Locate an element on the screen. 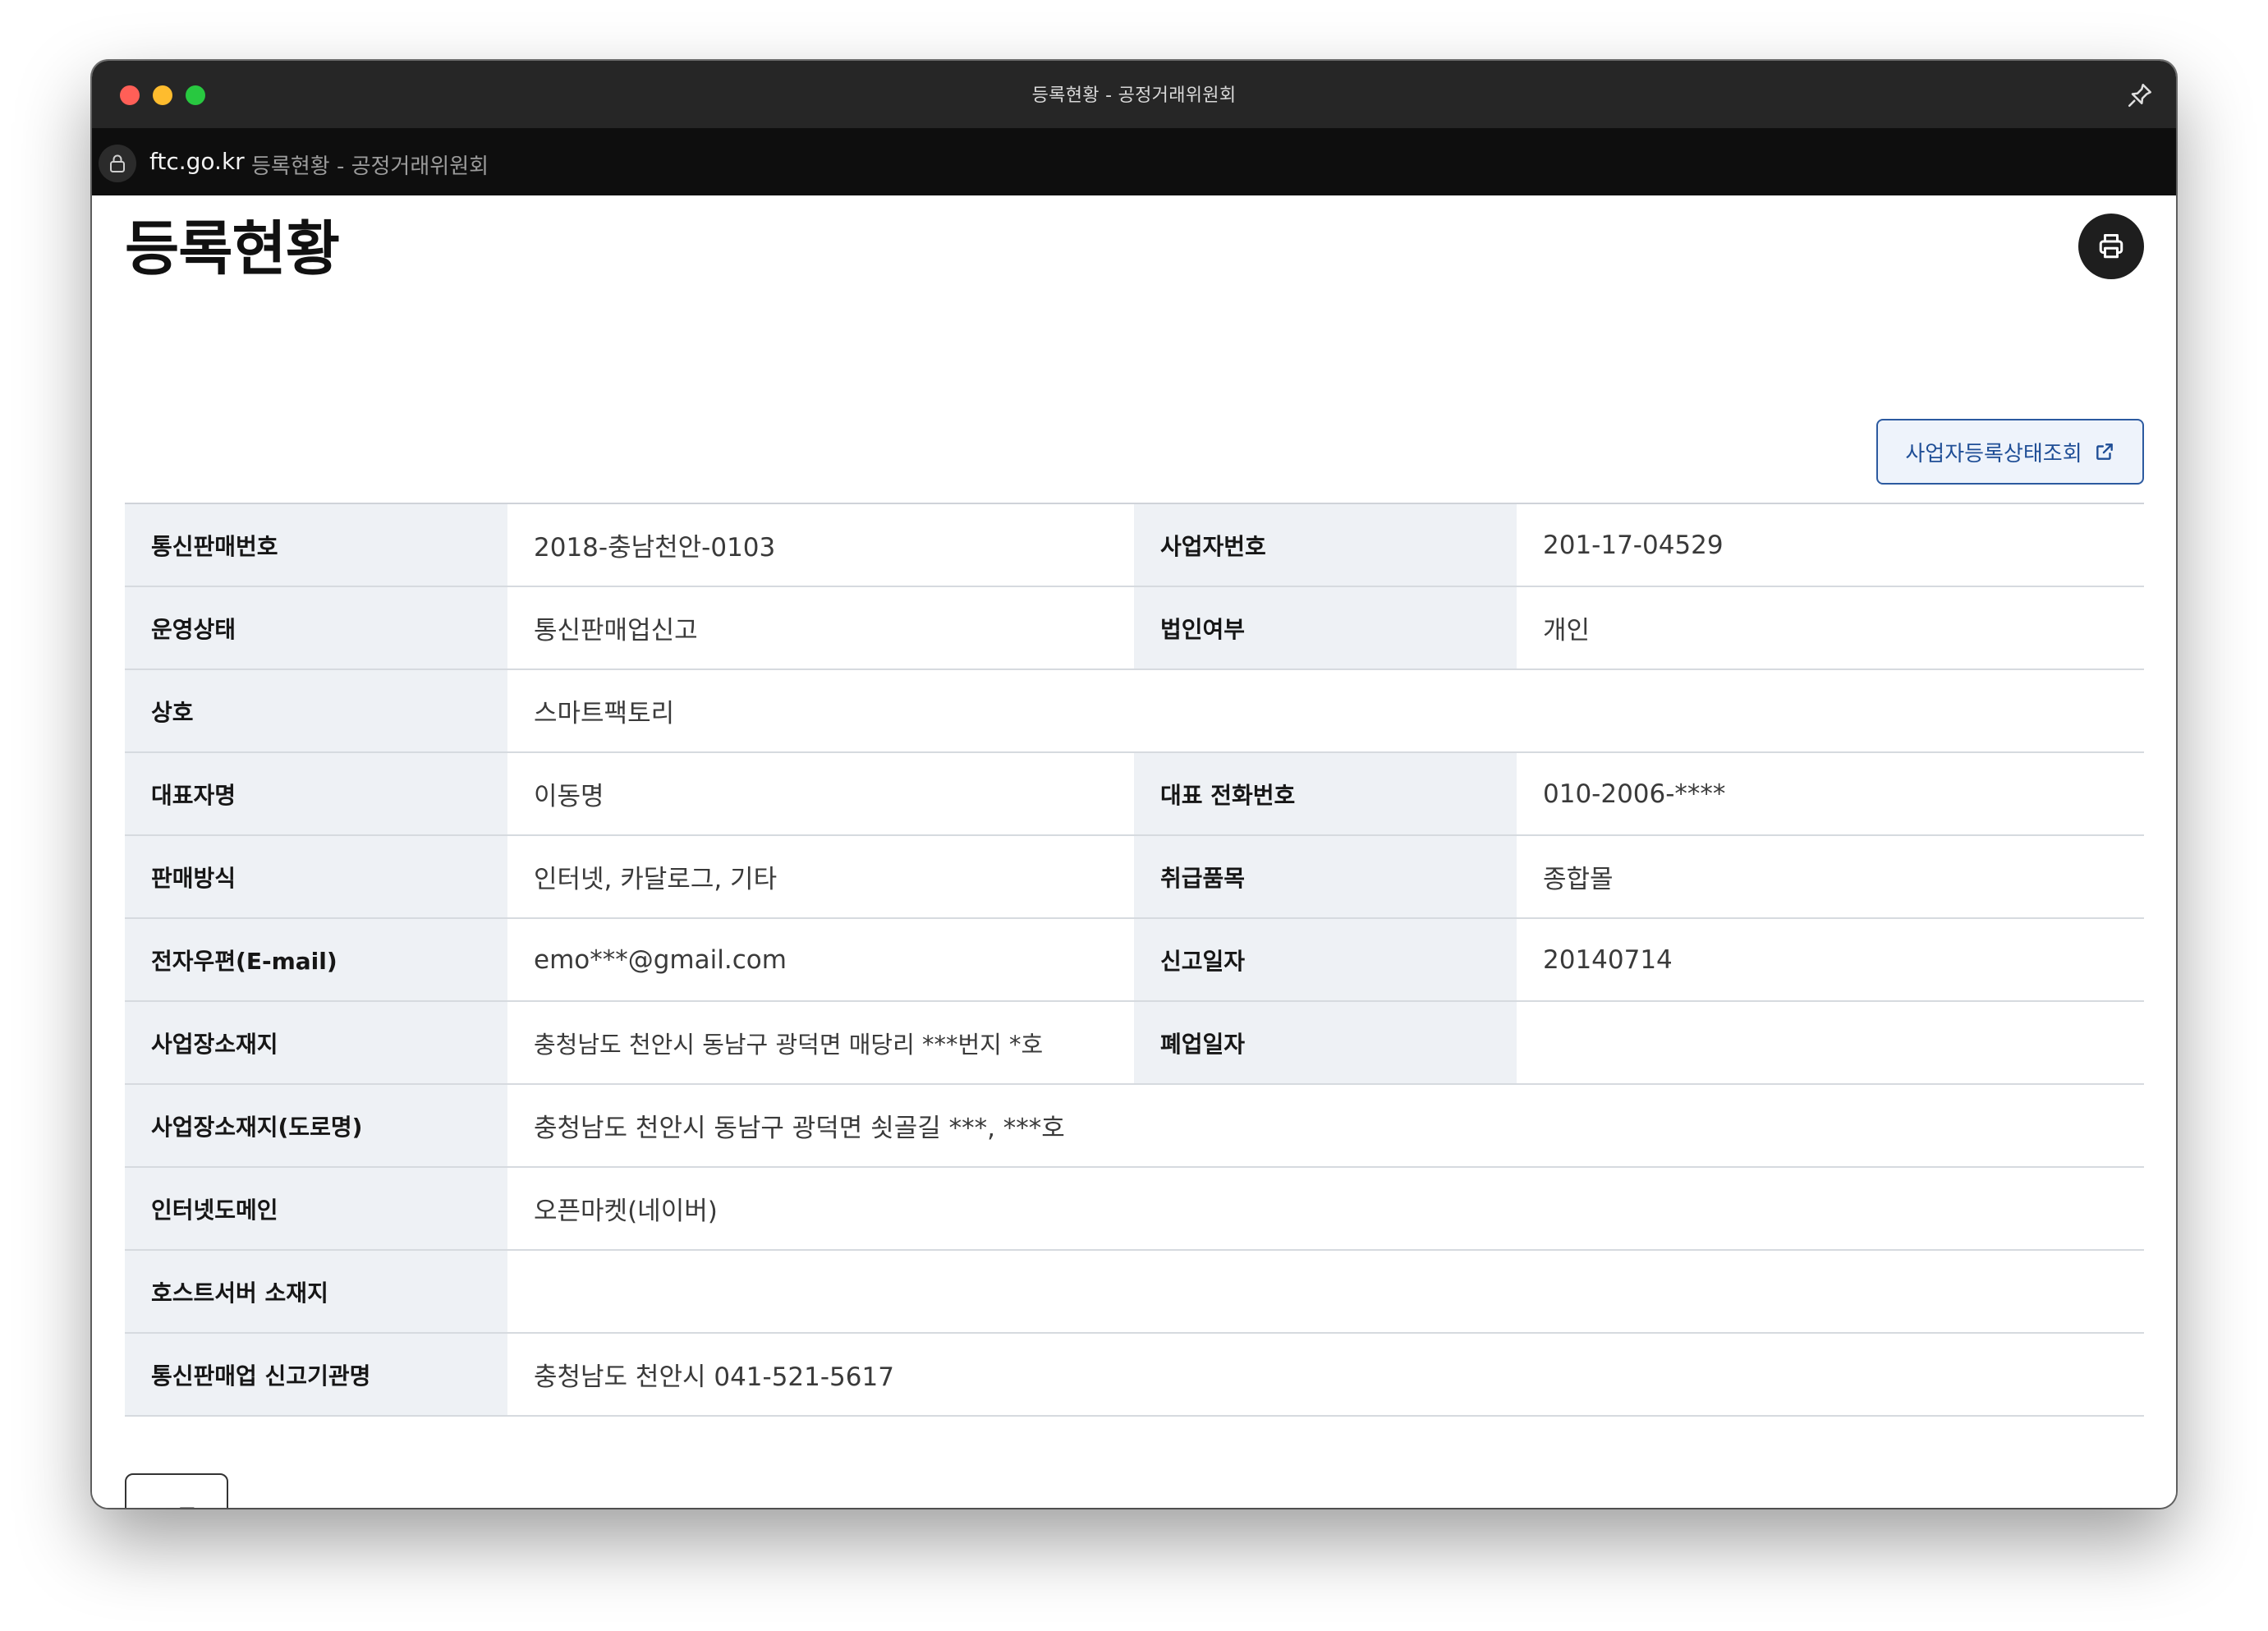 This screenshot has height=1631, width=2268. closure-date-label: 폐업일자 is located at coordinates (1325, 1043).